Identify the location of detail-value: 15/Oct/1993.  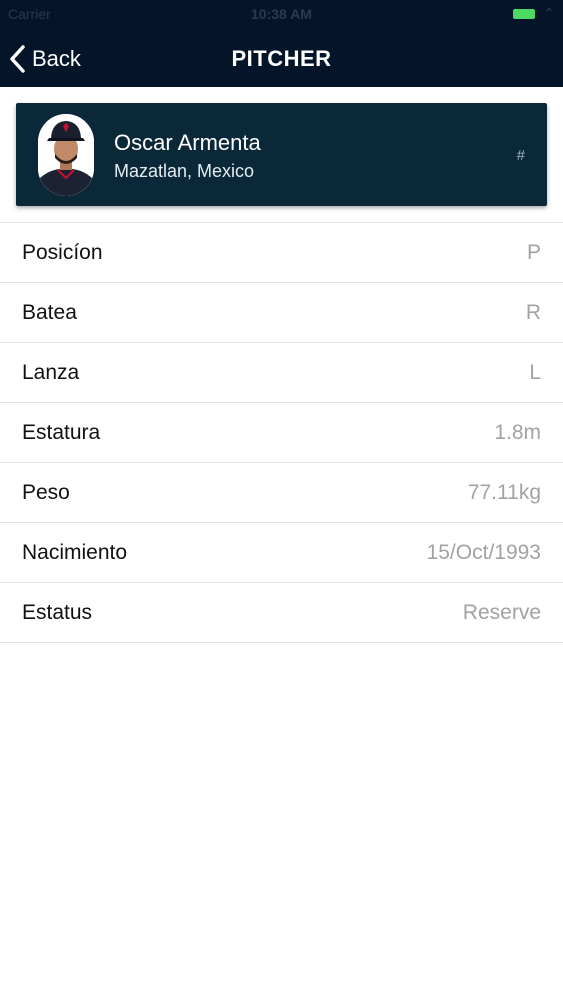
(483, 552).